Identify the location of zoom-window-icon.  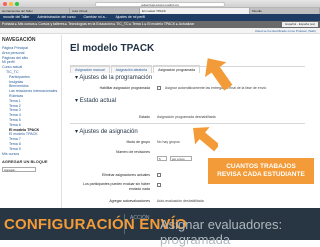
(17, 4).